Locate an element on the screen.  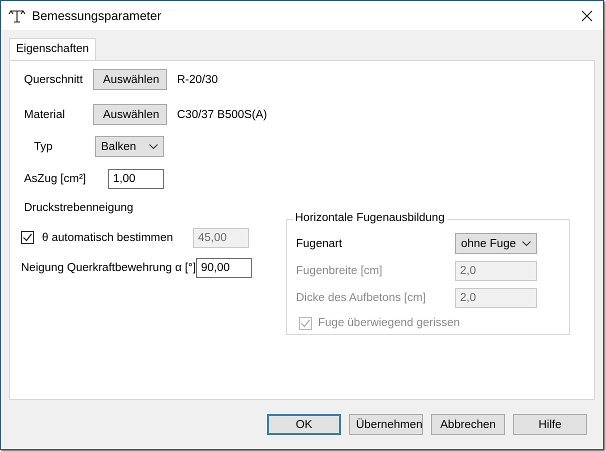
dialog-button: OK is located at coordinates (304, 424).